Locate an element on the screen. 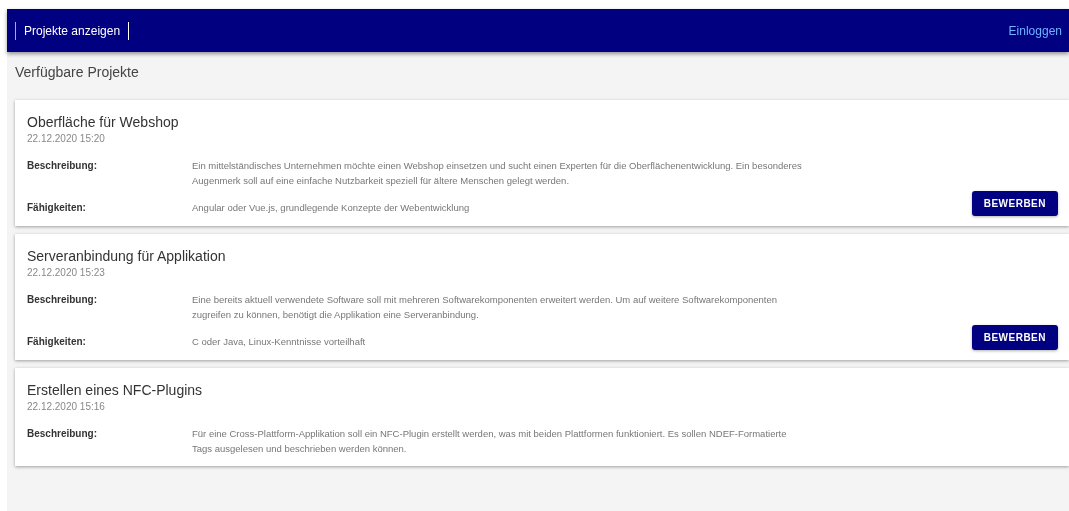 This screenshot has height=511, width=1069. project-date: 22.12.2020 15:16 is located at coordinates (66, 406).